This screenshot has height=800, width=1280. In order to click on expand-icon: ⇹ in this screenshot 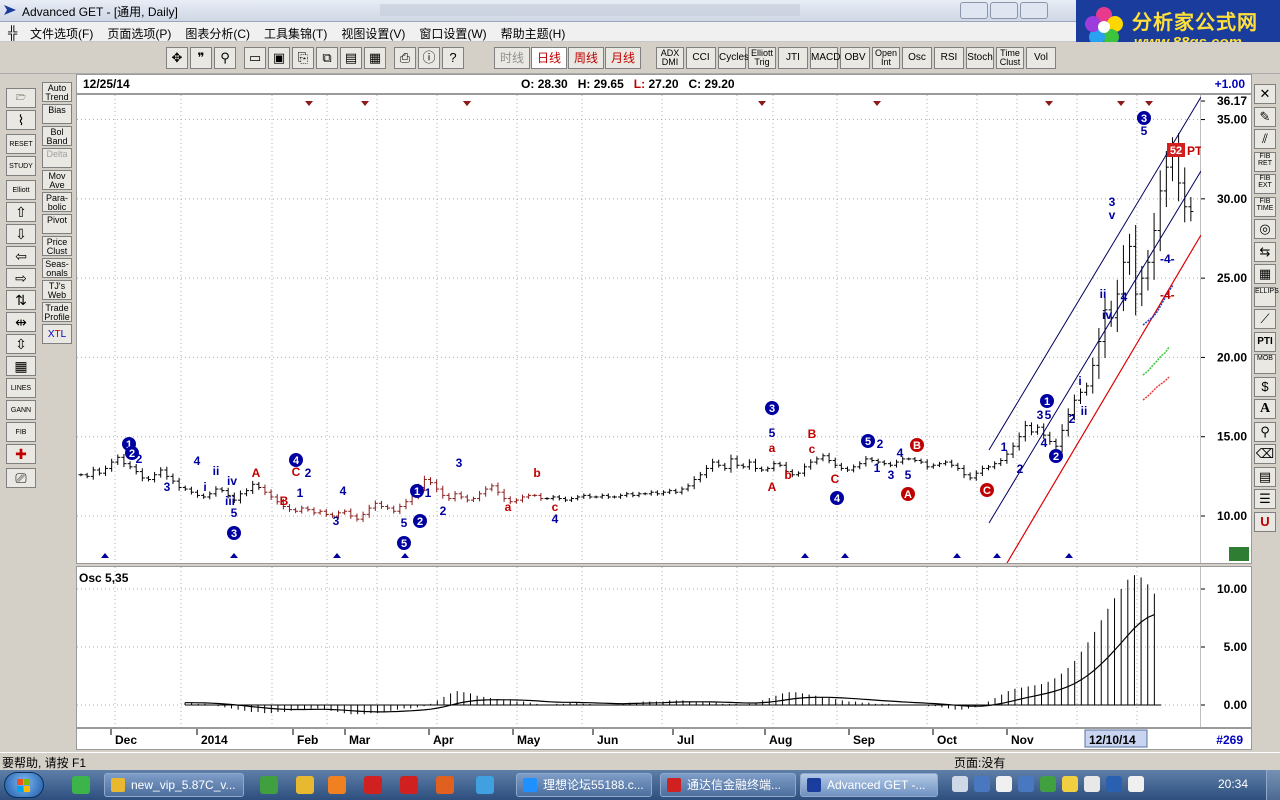, I will do `click(21, 322)`.